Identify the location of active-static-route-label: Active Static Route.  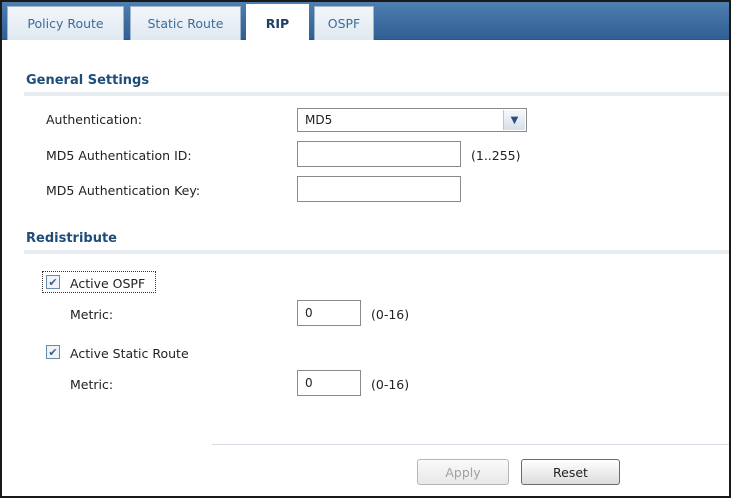
(129, 353).